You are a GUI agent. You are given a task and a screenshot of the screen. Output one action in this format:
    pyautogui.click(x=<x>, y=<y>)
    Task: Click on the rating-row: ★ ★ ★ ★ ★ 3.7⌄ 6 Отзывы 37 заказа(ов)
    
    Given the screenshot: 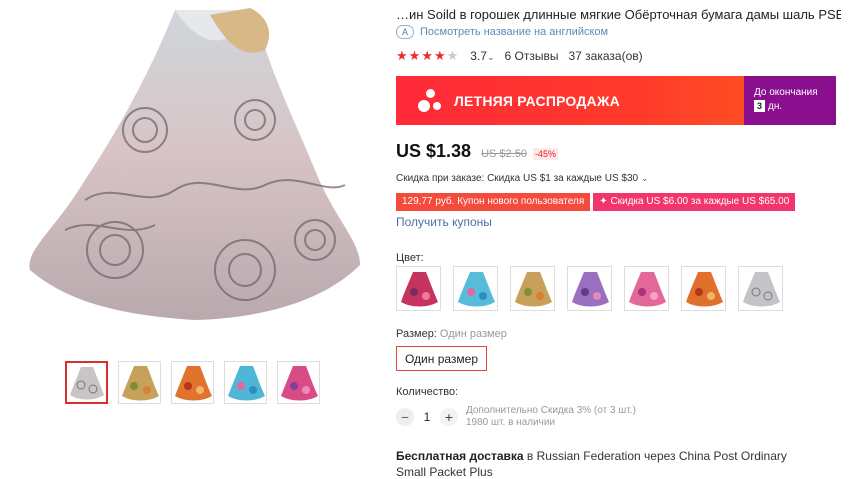 What is the action you would take?
    pyautogui.click(x=519, y=56)
    